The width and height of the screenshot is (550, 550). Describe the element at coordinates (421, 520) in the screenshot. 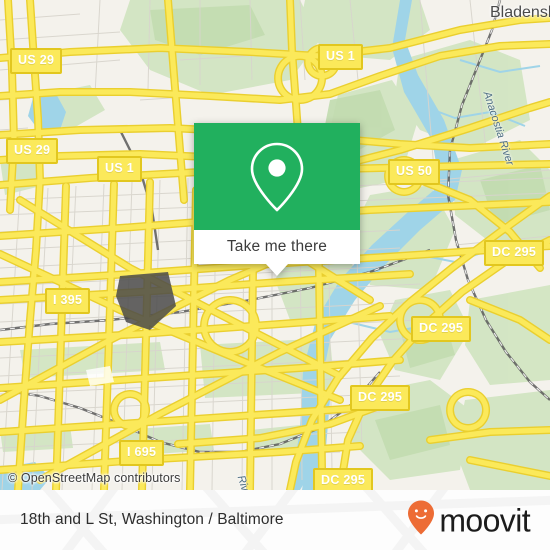

I see `moovit-pin-icon` at that location.